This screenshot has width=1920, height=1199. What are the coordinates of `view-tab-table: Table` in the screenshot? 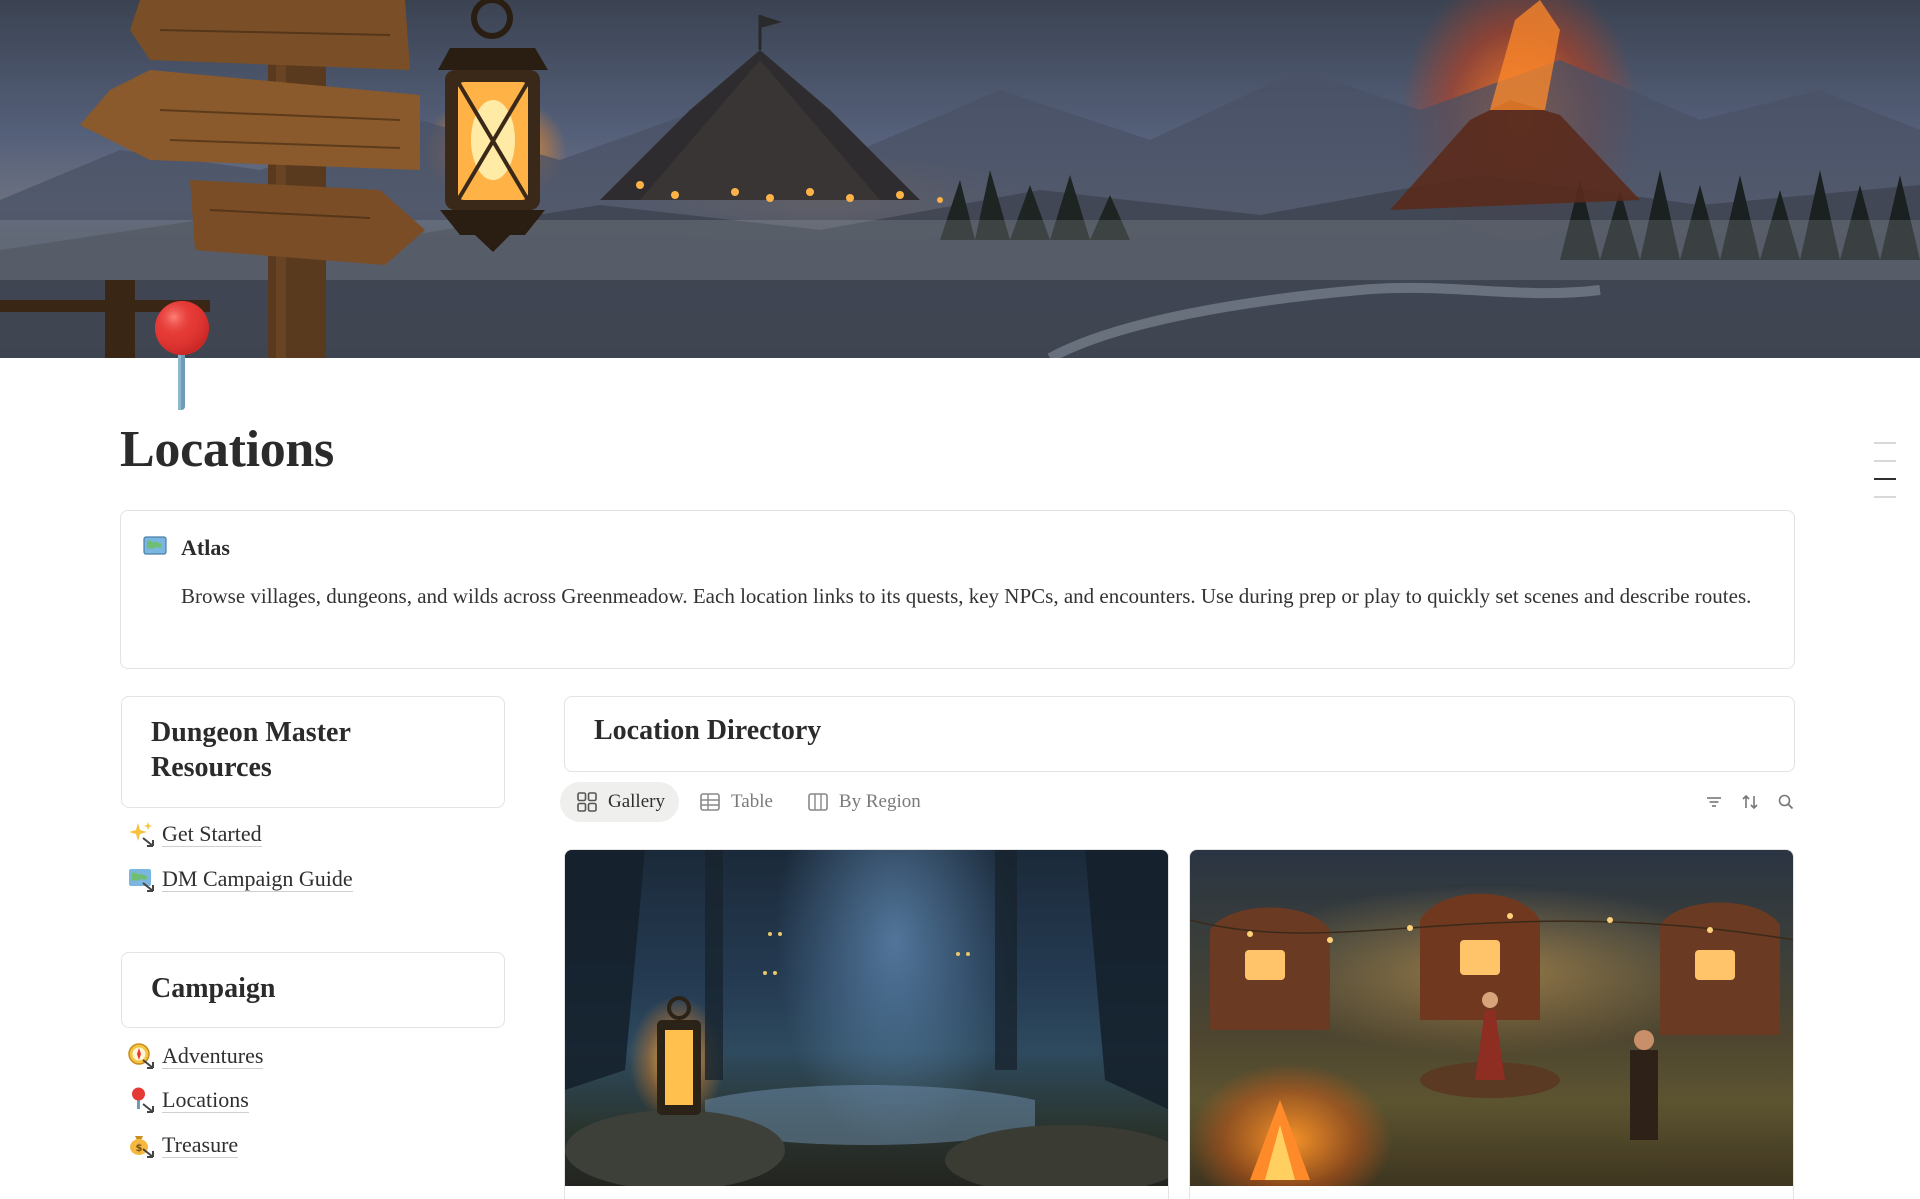 It's located at (735, 802).